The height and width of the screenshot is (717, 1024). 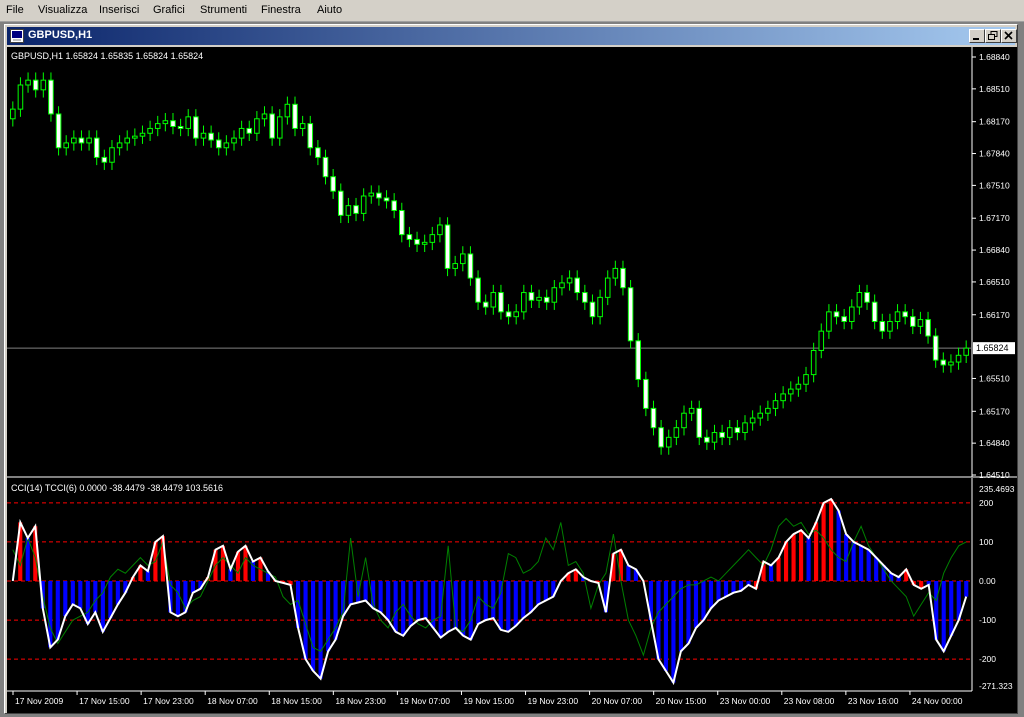 I want to click on price-tick-label: 1.65170, so click(x=994, y=411).